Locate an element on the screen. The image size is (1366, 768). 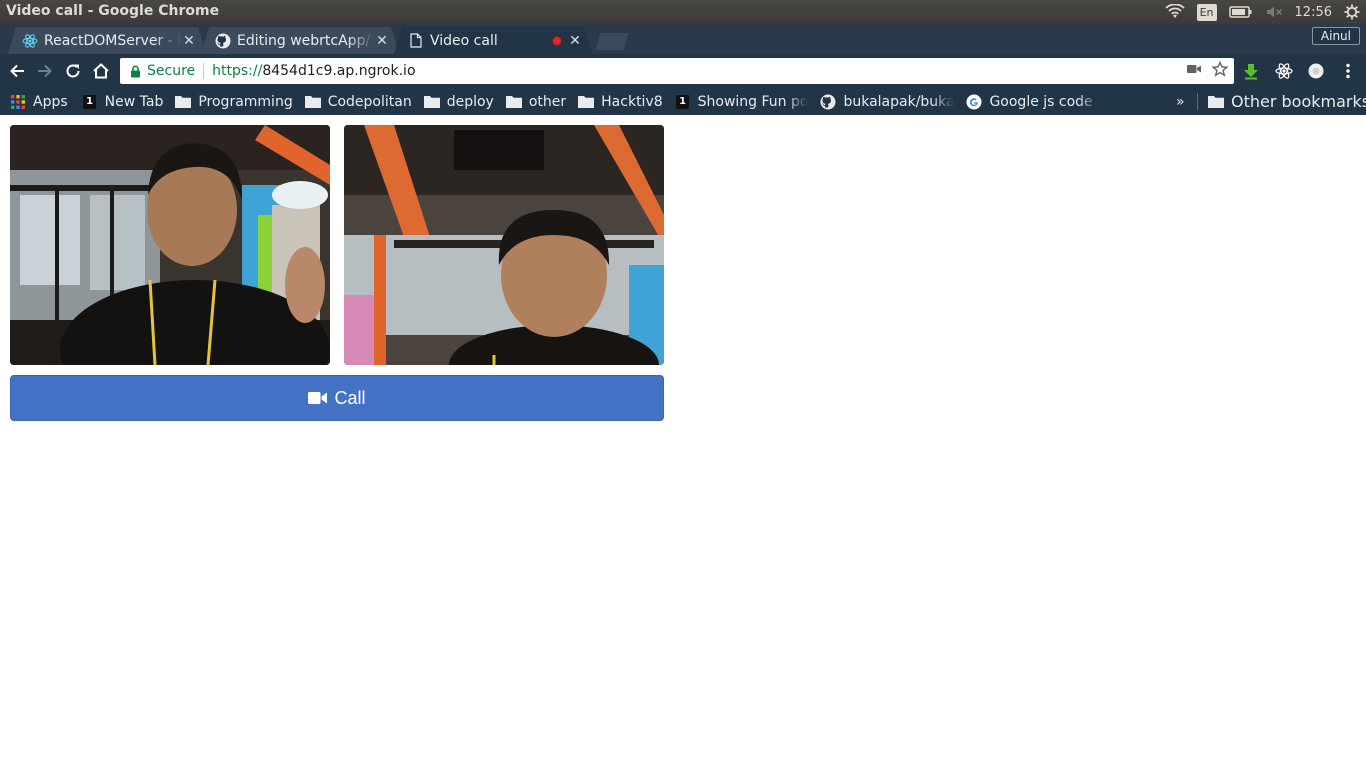
more-bookmarks-chevron: » is located at coordinates (1180, 101).